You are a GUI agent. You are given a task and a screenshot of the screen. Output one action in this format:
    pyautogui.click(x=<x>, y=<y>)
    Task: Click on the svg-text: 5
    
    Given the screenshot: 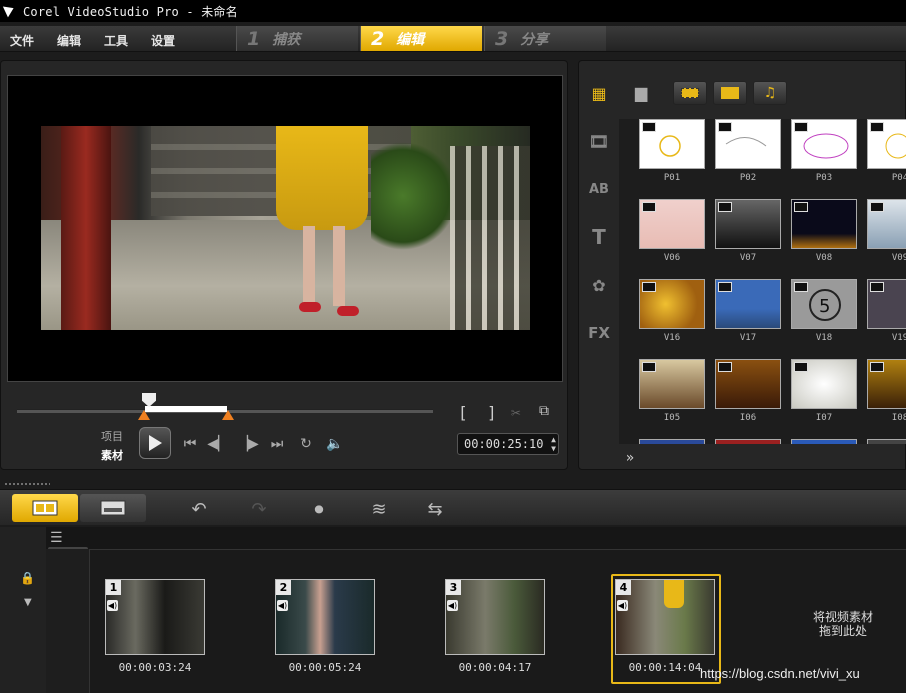 What is the action you would take?
    pyautogui.click(x=824, y=306)
    